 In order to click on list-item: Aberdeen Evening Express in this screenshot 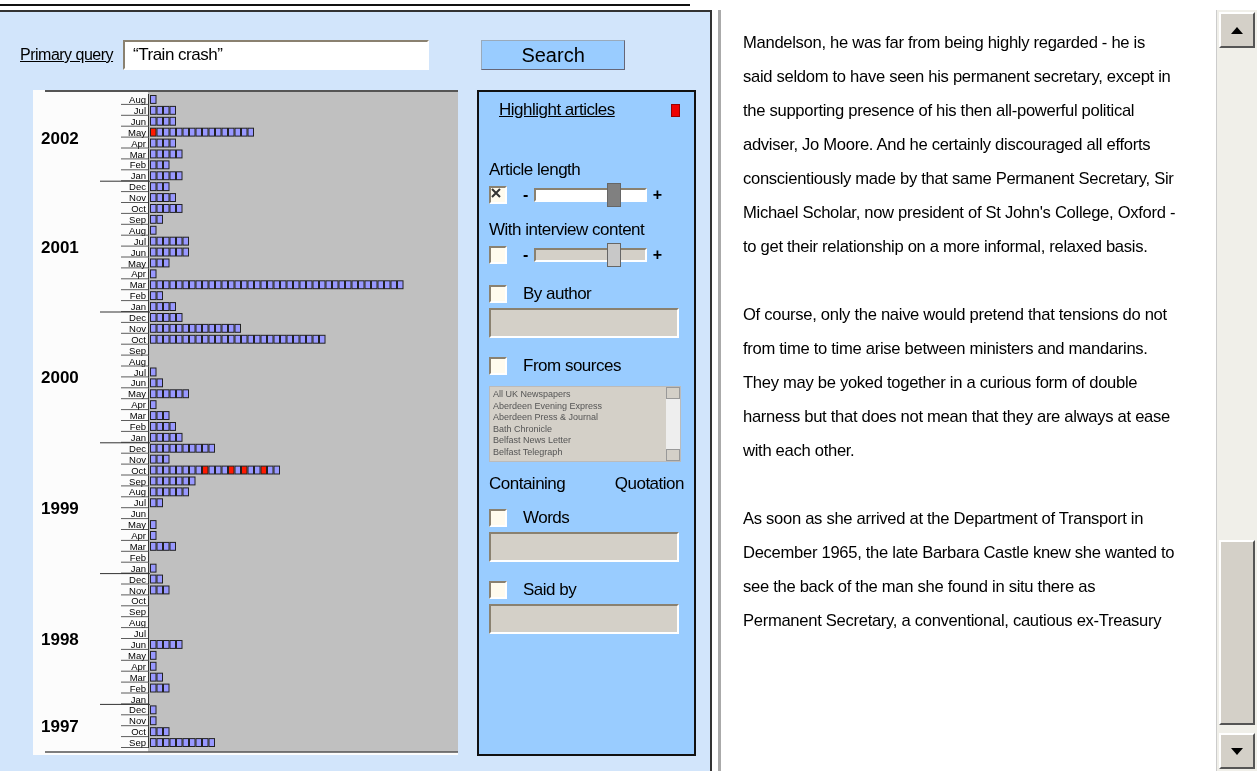, I will do `click(578, 406)`.